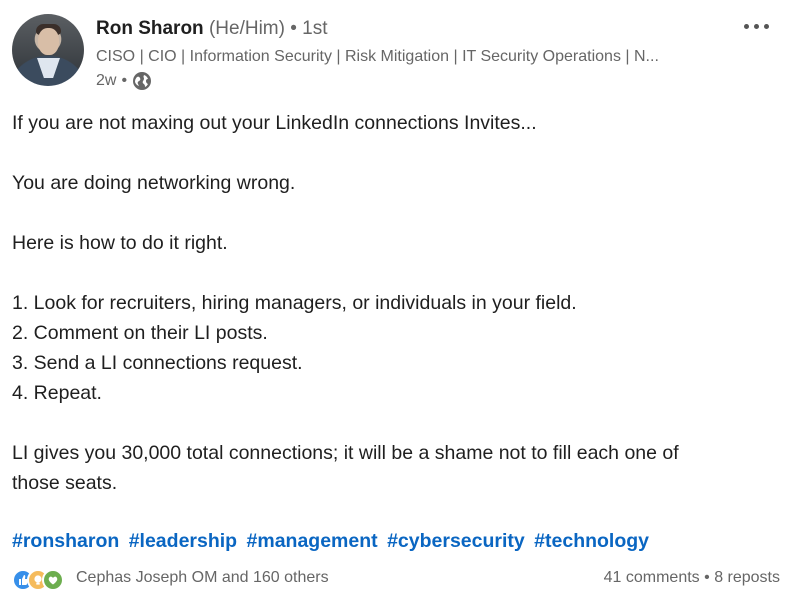  I want to click on author-avatar, so click(48, 50).